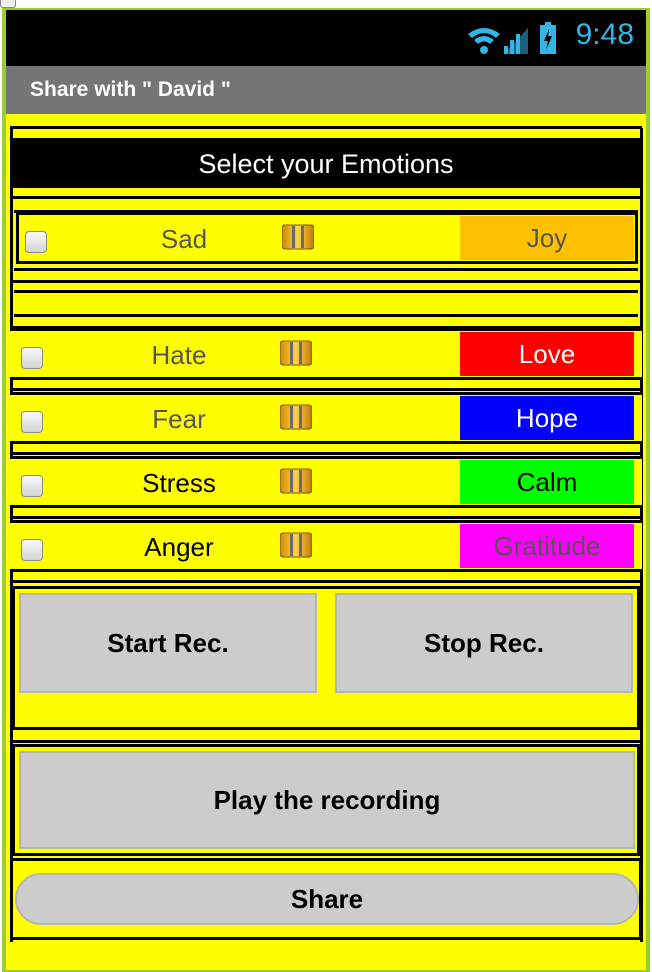  What do you see at coordinates (484, 643) in the screenshot?
I see `stop-rec-button: Stop Rec.` at bounding box center [484, 643].